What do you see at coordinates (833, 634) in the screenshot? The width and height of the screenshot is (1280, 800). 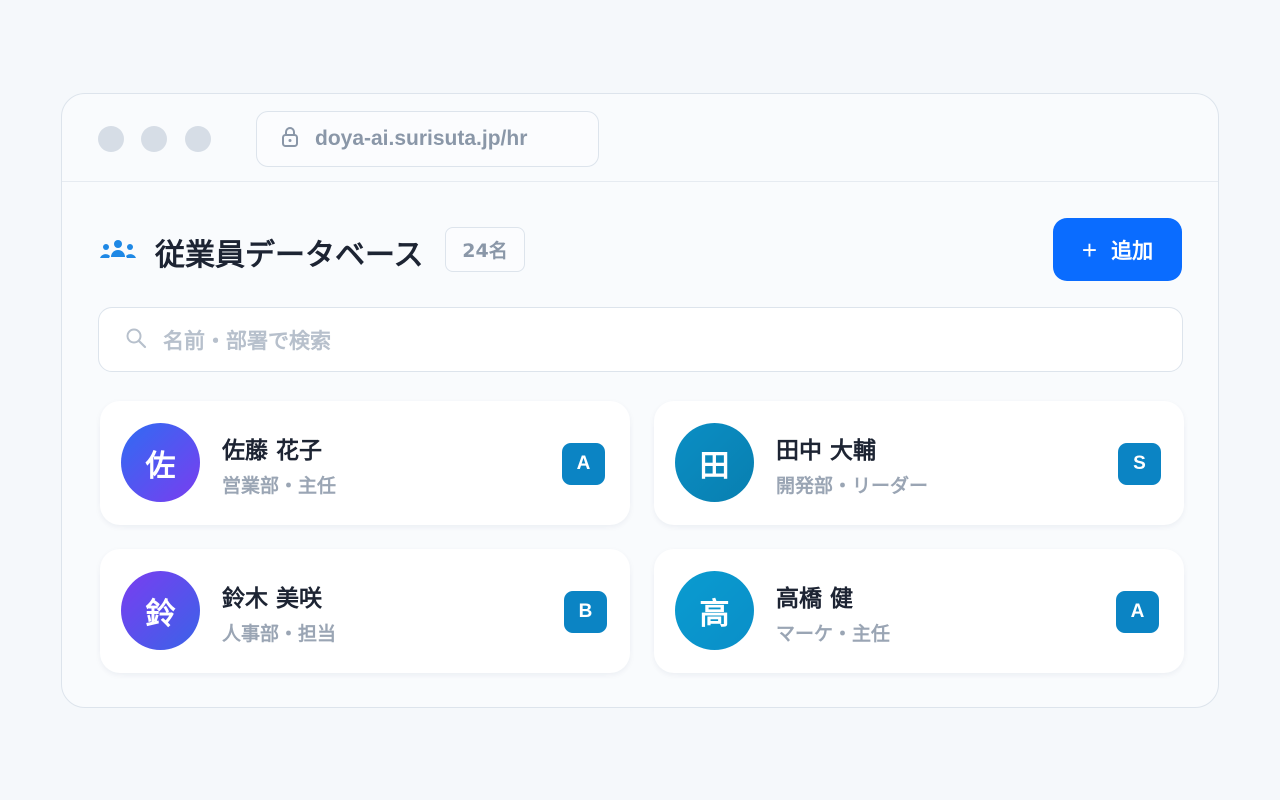 I see `employee-role: マーケ・主任` at bounding box center [833, 634].